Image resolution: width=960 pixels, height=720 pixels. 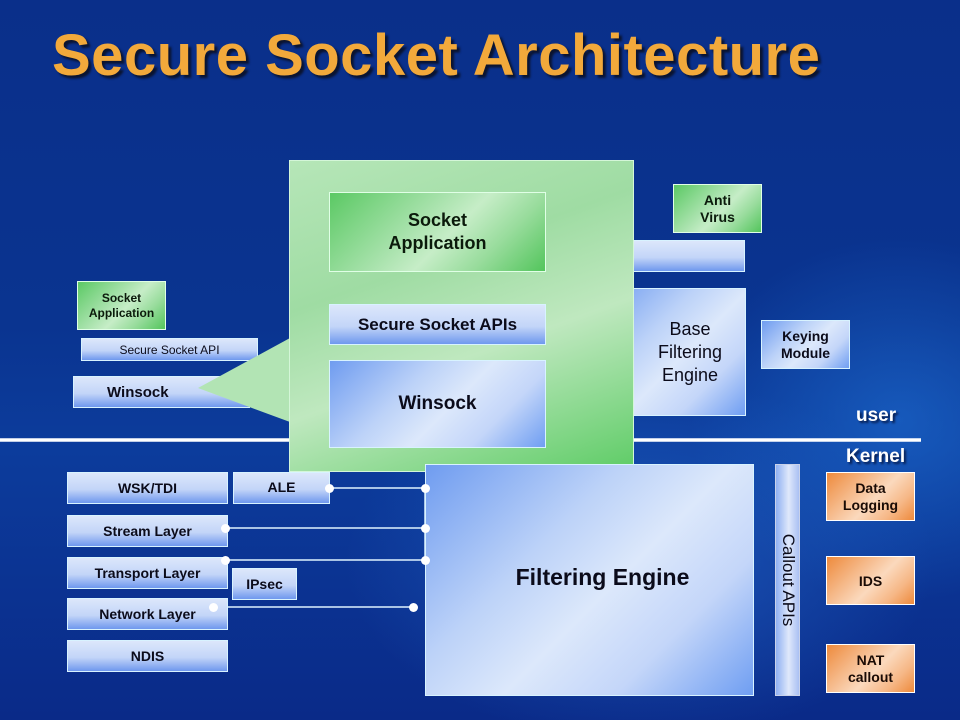 What do you see at coordinates (147, 573) in the screenshot?
I see `layer-transport: Transport Layer` at bounding box center [147, 573].